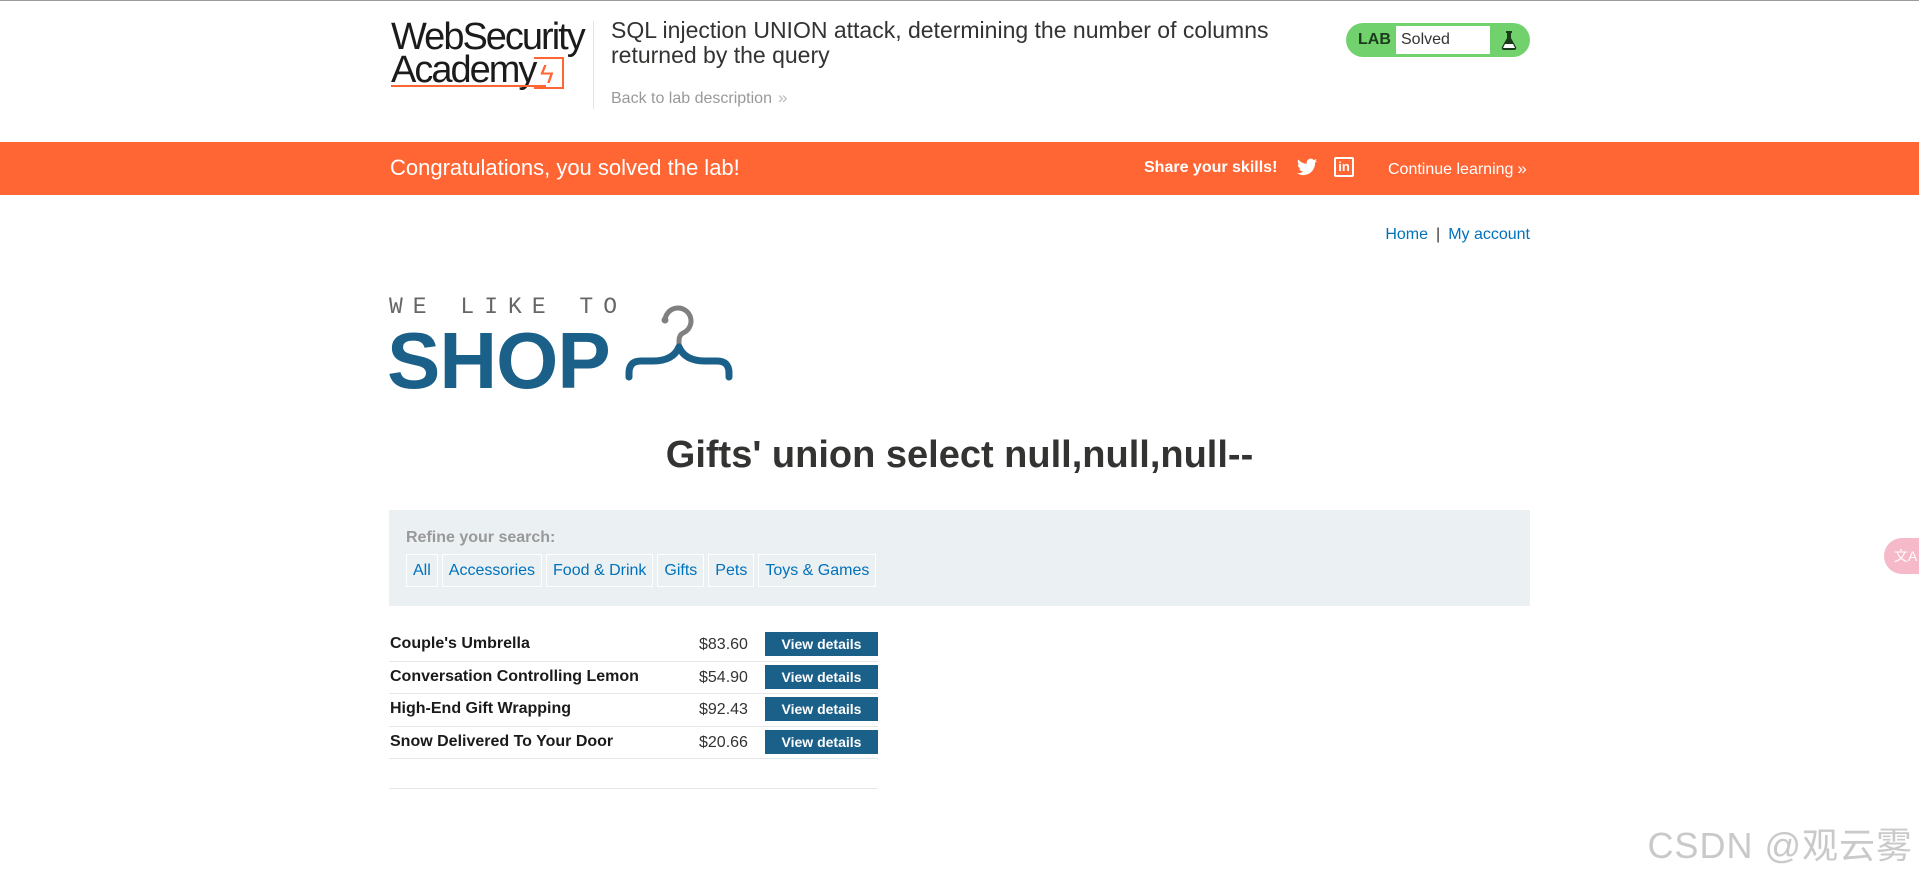  What do you see at coordinates (1443, 40) in the screenshot?
I see `lab-status-value: Solved` at bounding box center [1443, 40].